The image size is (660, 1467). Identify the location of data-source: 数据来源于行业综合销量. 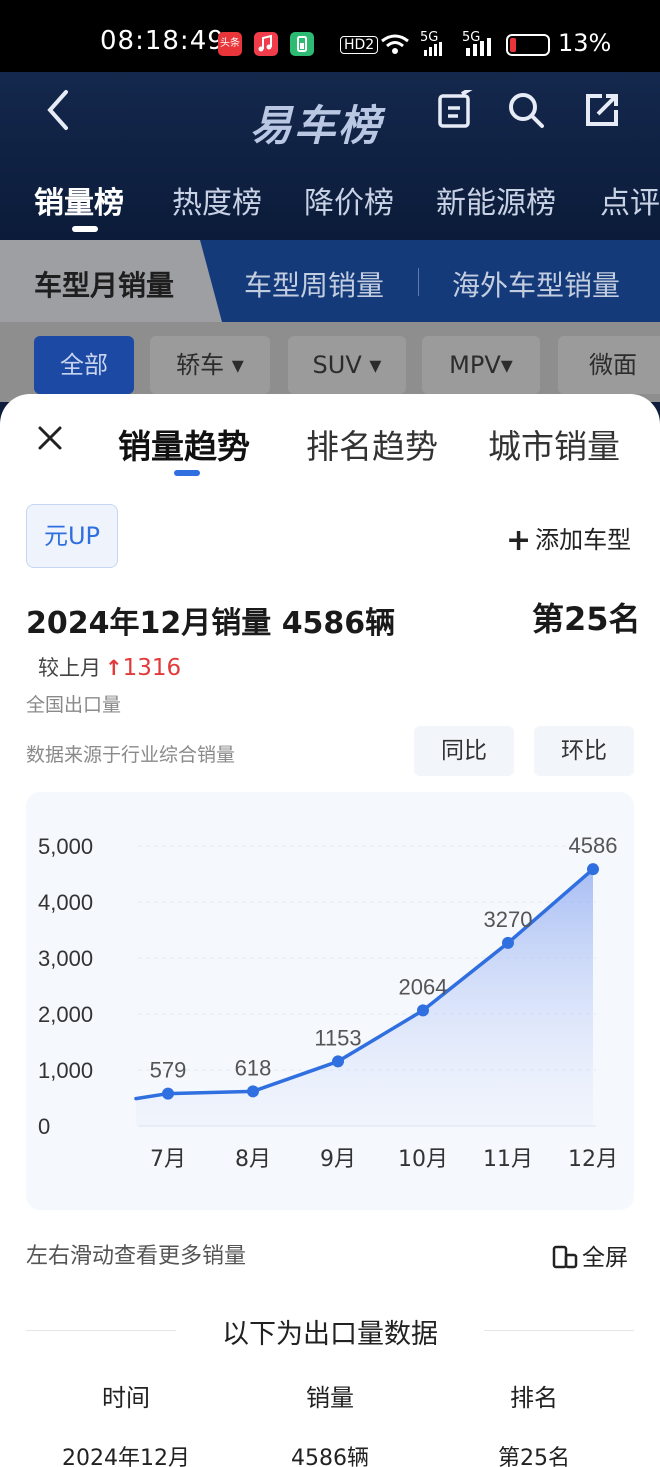
(131, 755).